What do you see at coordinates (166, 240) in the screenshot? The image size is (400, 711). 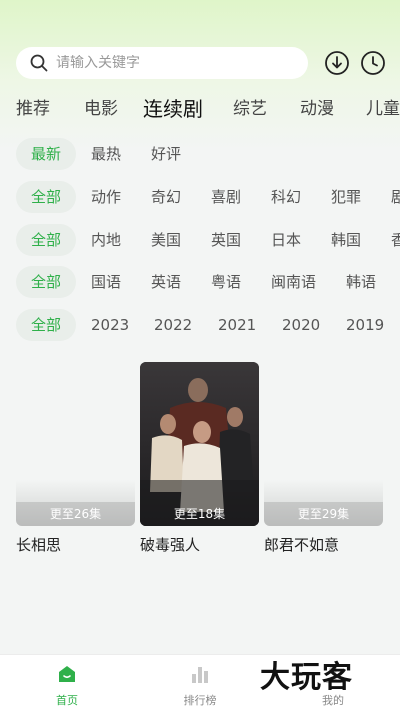 I see `filter-region-item: 美国` at bounding box center [166, 240].